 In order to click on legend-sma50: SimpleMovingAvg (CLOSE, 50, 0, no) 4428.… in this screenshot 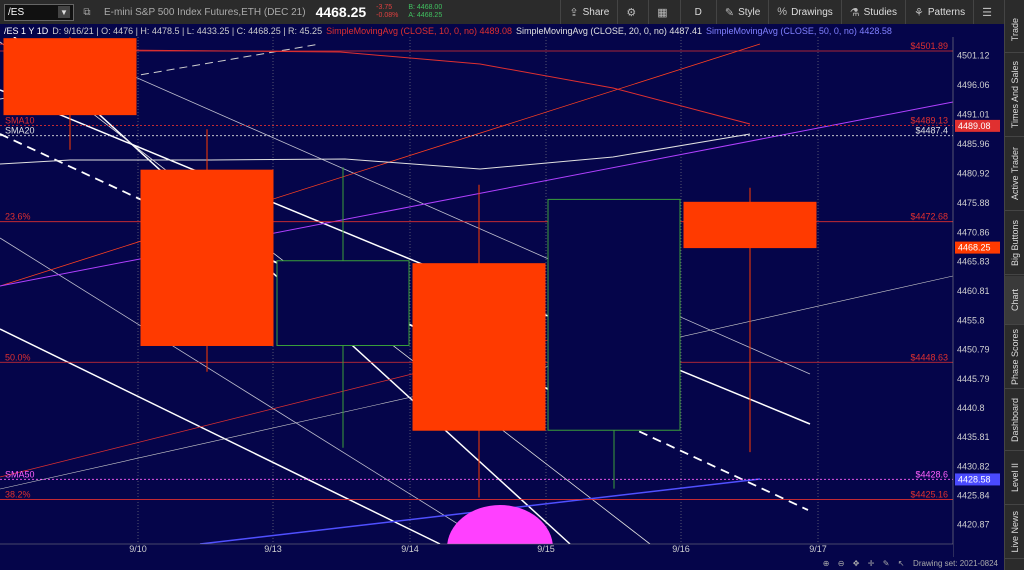, I will do `click(799, 31)`.